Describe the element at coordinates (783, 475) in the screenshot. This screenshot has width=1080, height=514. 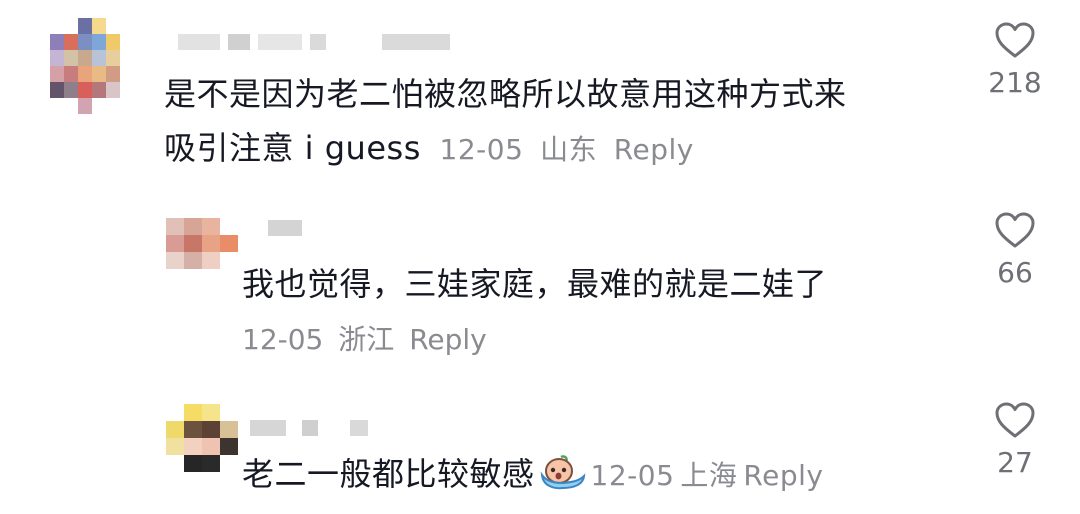
I see `comment-3-reply-button: Reply` at that location.